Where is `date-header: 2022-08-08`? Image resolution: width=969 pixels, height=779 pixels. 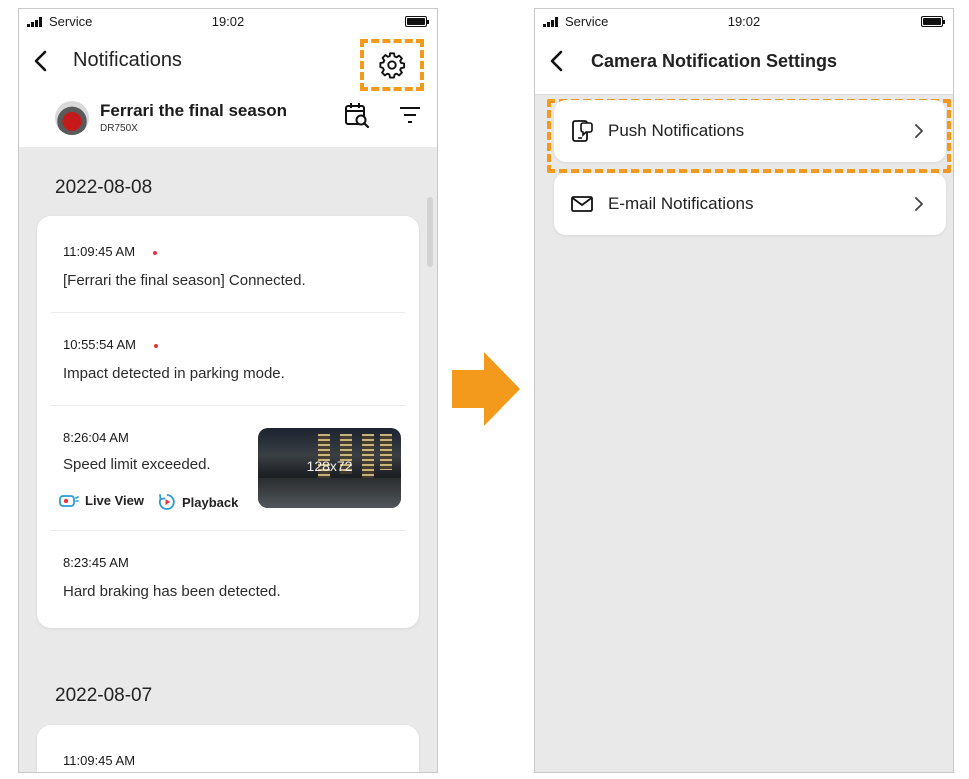 date-header: 2022-08-08 is located at coordinates (104, 187).